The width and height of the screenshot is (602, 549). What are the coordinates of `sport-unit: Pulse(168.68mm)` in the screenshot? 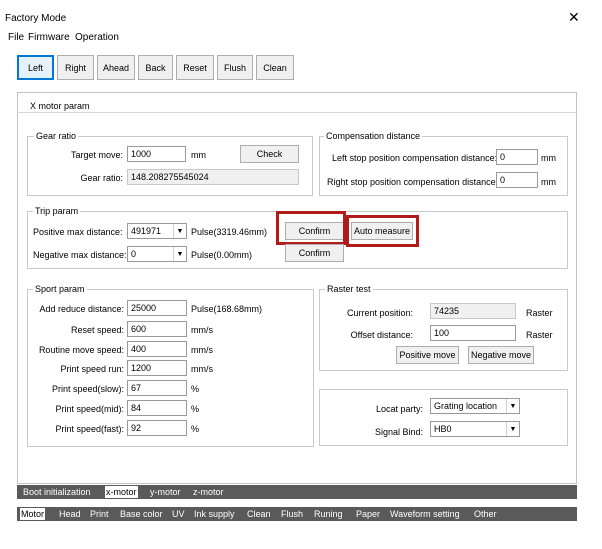 It's located at (227, 309).